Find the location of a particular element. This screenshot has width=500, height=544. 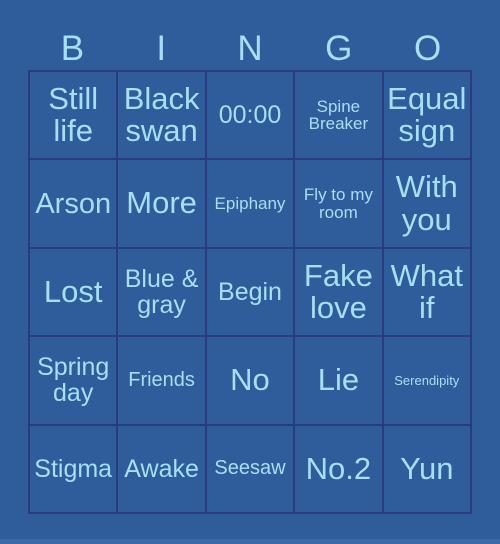

bingo-cell: Spring day is located at coordinates (74, 381).